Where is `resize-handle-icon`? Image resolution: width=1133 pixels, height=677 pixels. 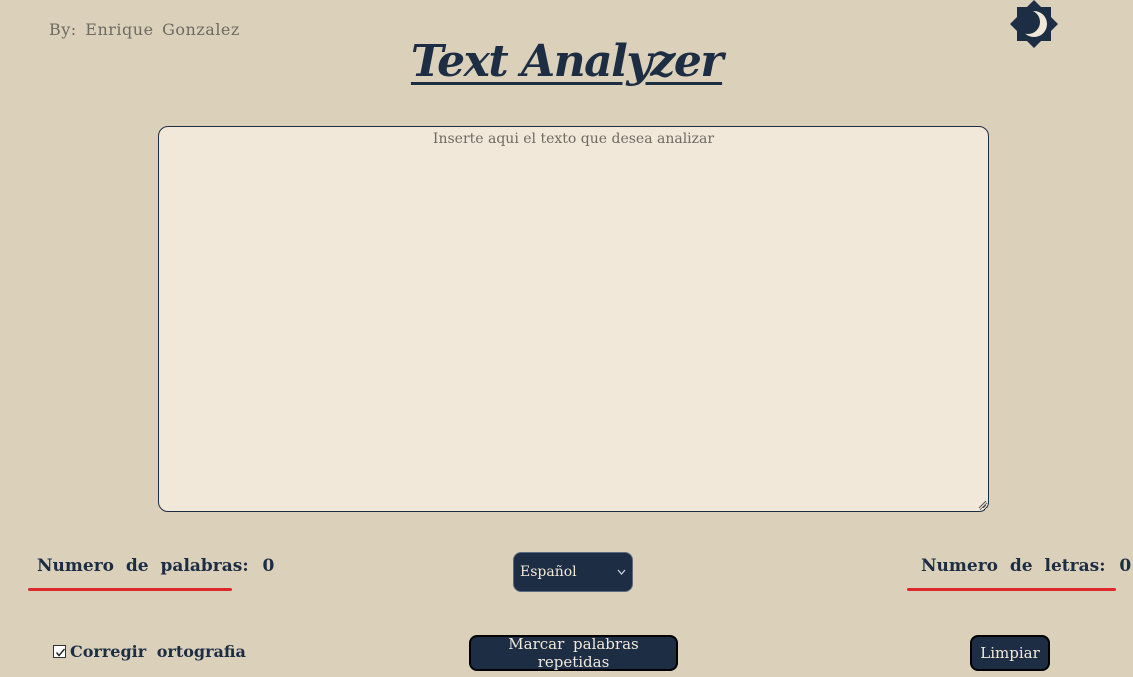 resize-handle-icon is located at coordinates (982, 504).